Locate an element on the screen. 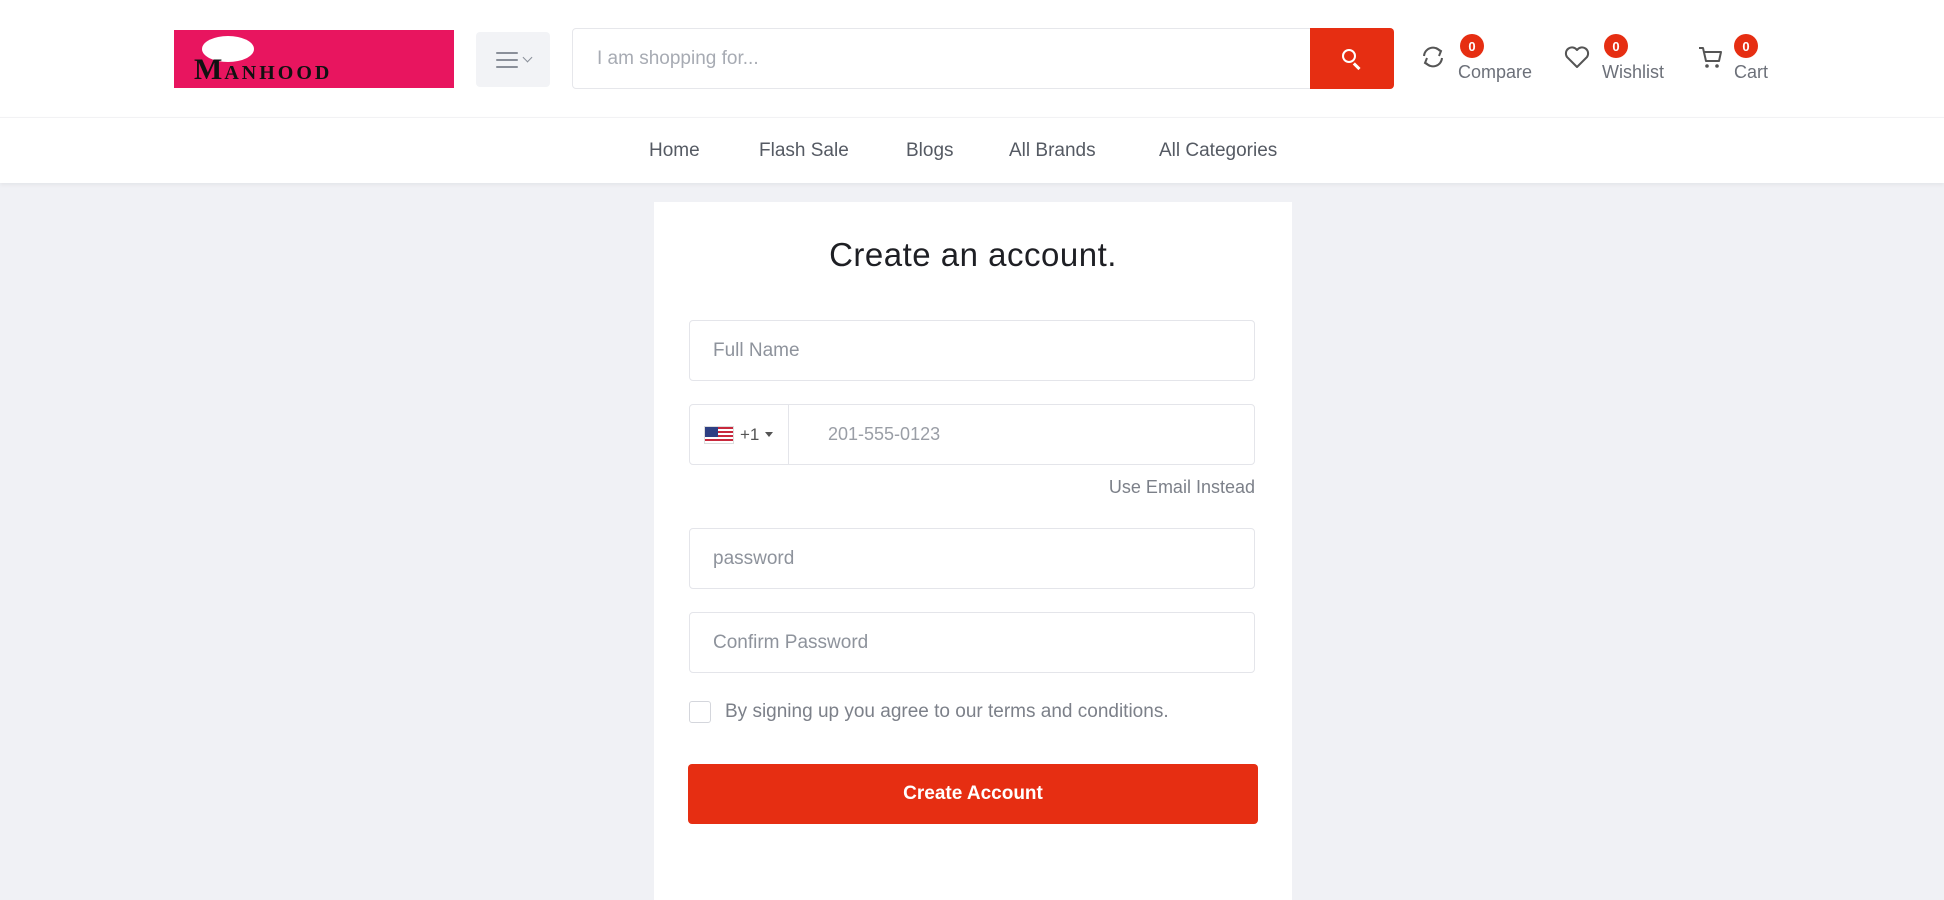  confirm-password-input is located at coordinates (972, 642).